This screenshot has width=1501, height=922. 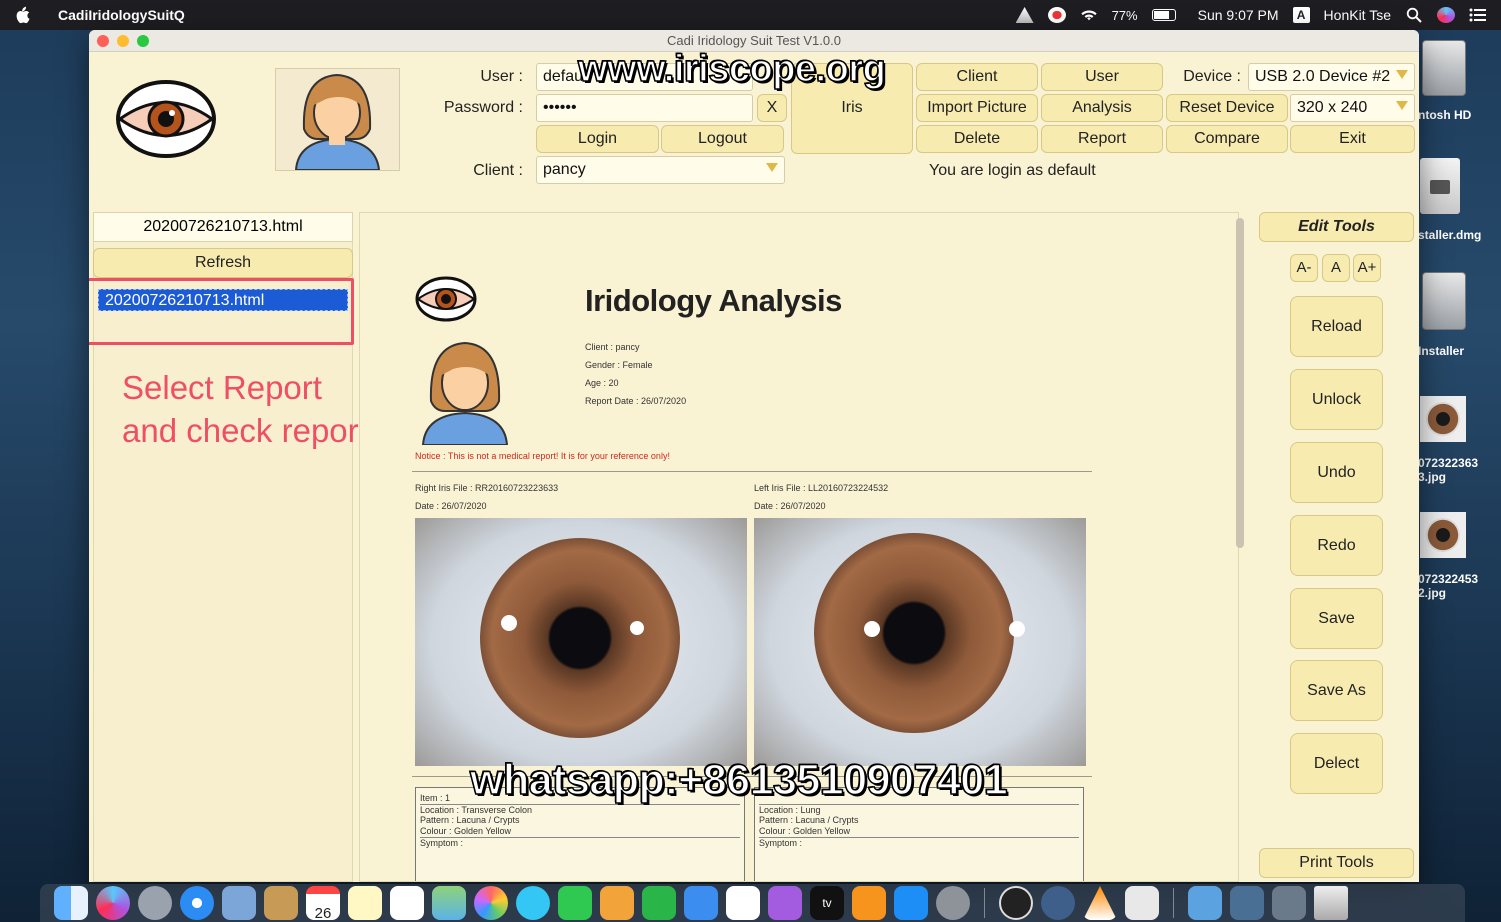 I want to click on messages-icon, so click(x=533, y=903).